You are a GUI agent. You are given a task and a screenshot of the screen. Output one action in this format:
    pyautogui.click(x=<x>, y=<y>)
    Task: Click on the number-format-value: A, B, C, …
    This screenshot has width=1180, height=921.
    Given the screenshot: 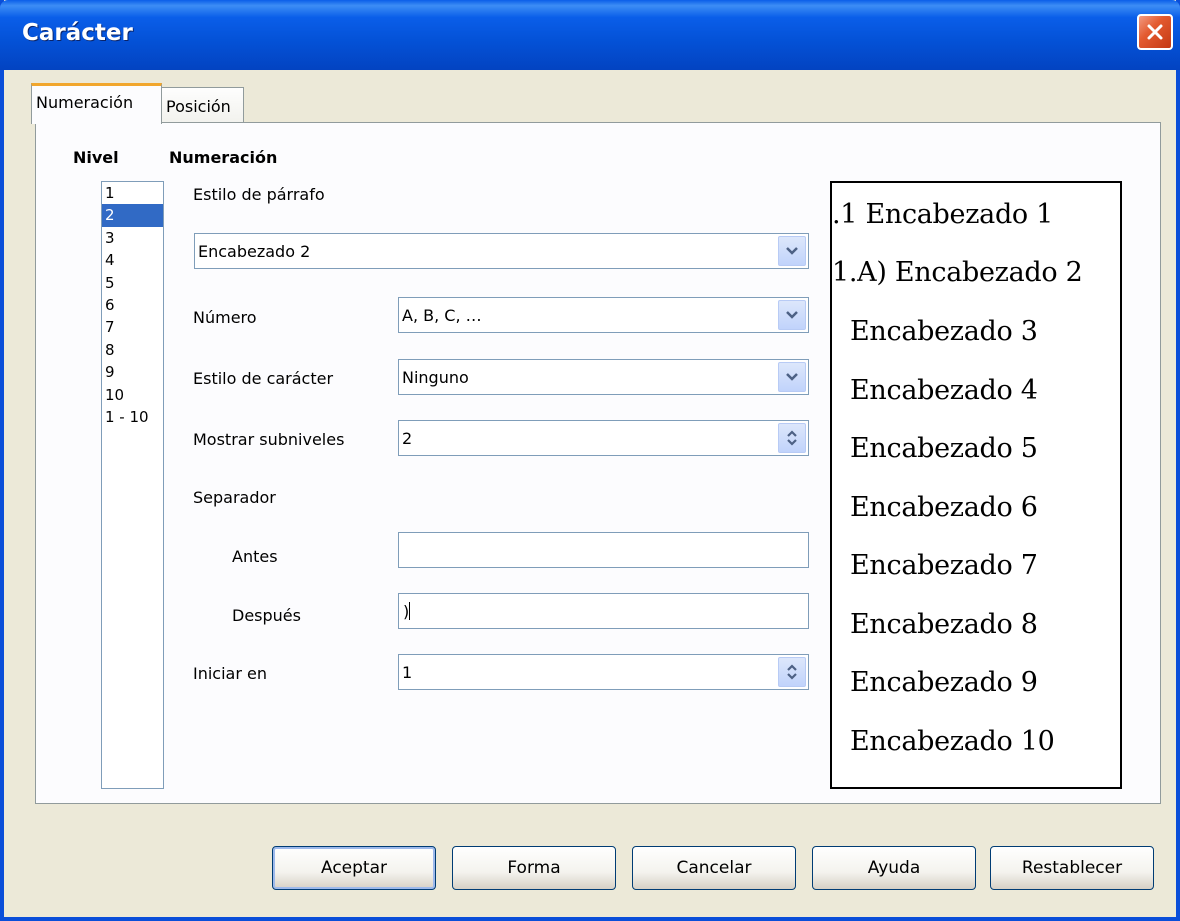 What is the action you would take?
    pyautogui.click(x=442, y=315)
    